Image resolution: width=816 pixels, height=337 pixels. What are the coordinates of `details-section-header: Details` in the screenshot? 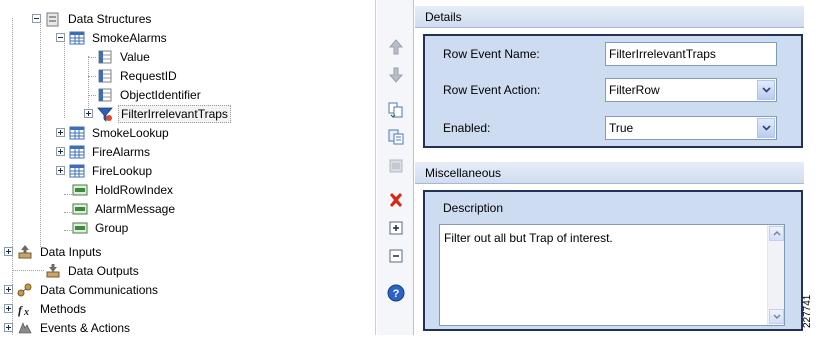 It's located at (609, 17).